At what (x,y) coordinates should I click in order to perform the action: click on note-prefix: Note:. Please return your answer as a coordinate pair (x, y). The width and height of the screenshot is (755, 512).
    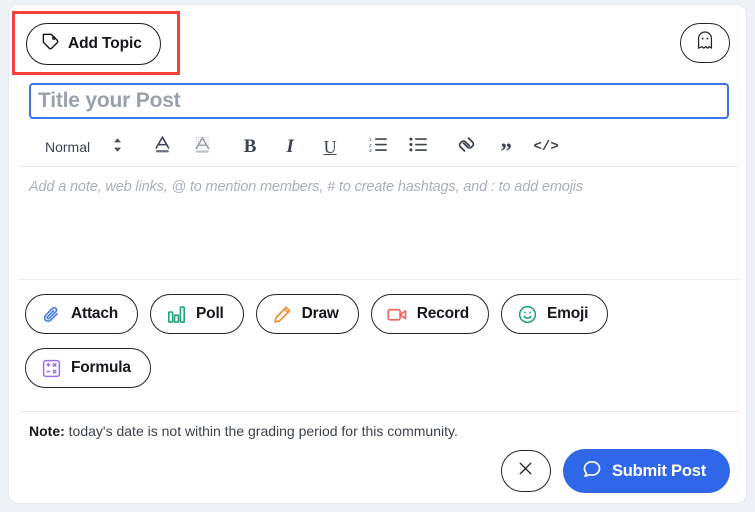
    Looking at the image, I should click on (47, 431).